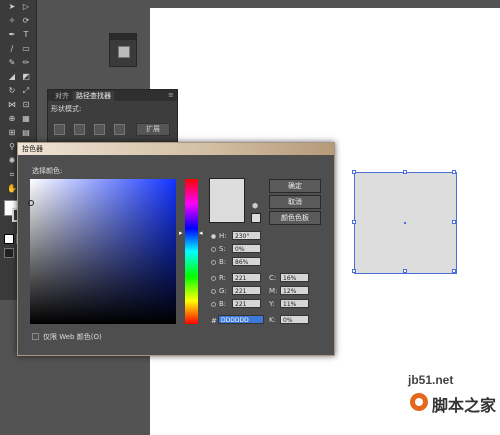 This screenshot has height=435, width=500. I want to click on saturation-label: S:, so click(222, 249).